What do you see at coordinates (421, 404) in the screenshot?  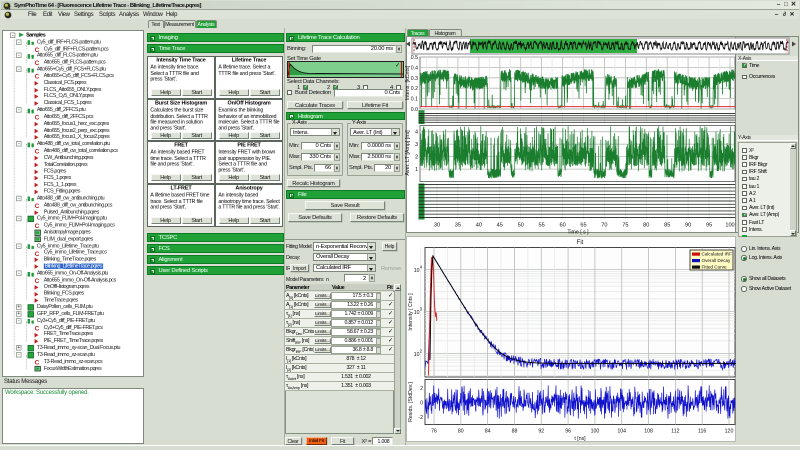 I see `svg-text: 0` at bounding box center [421, 404].